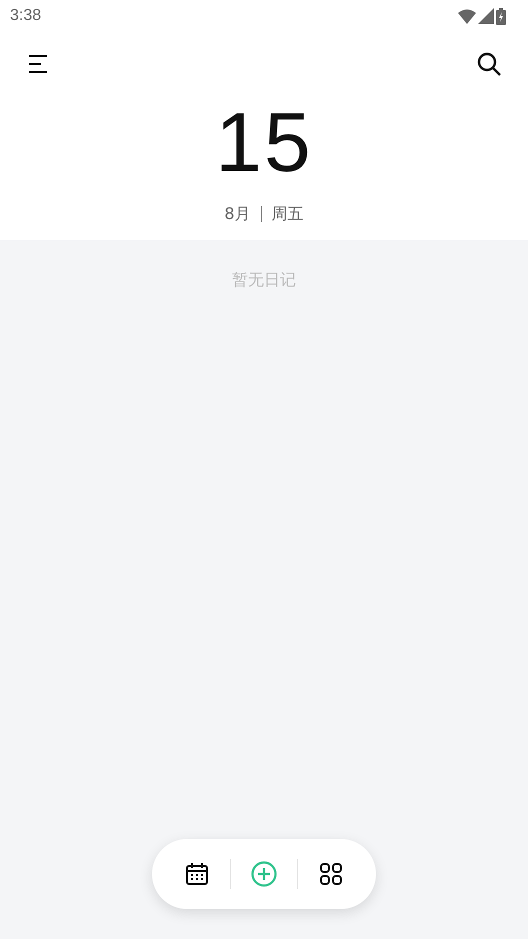 The image size is (528, 939). What do you see at coordinates (263, 874) in the screenshot?
I see `plus-circle-icon` at bounding box center [263, 874].